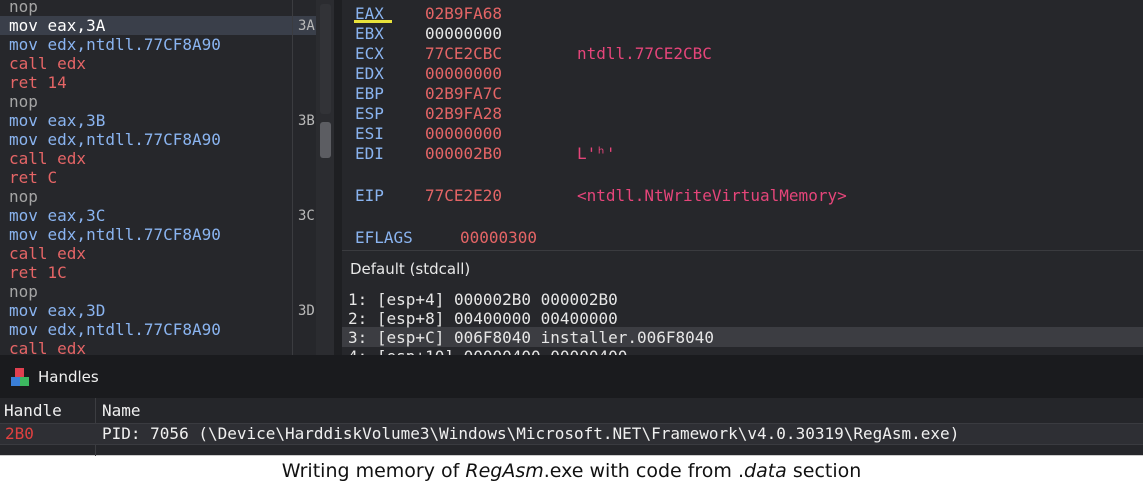 Image resolution: width=1143 pixels, height=486 pixels. What do you see at coordinates (121, 410) in the screenshot?
I see `column-header-name: Name` at bounding box center [121, 410].